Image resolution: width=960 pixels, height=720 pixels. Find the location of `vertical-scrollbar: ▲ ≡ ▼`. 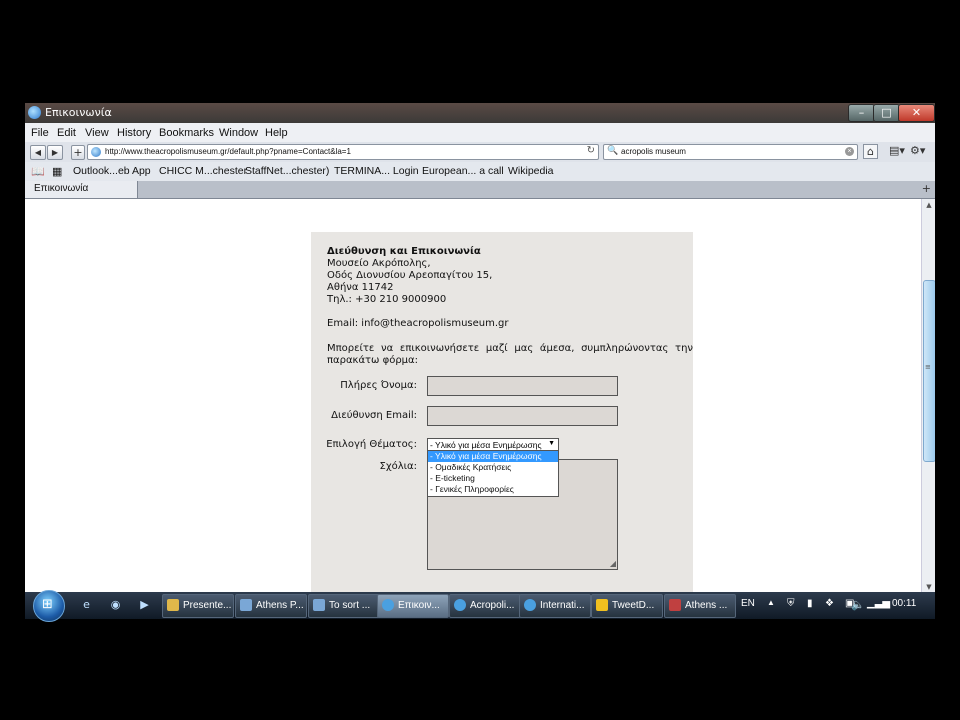

vertical-scrollbar: ▲ ≡ ▼ is located at coordinates (928, 396).